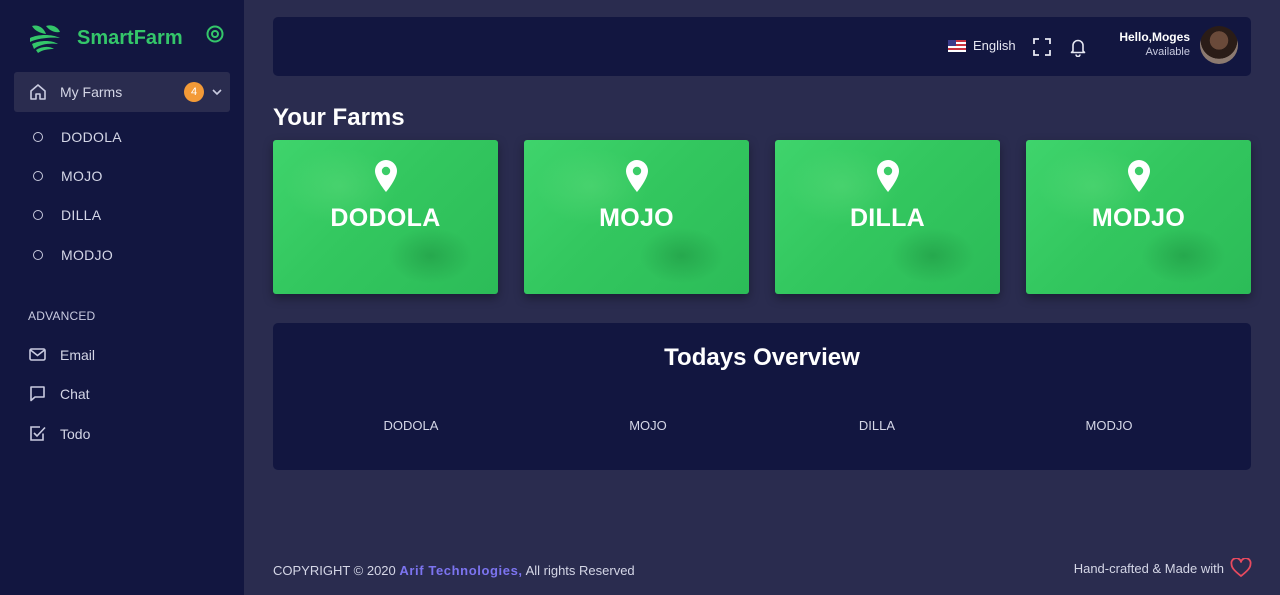 This screenshot has width=1280, height=595. I want to click on checkbox-icon, so click(38, 433).